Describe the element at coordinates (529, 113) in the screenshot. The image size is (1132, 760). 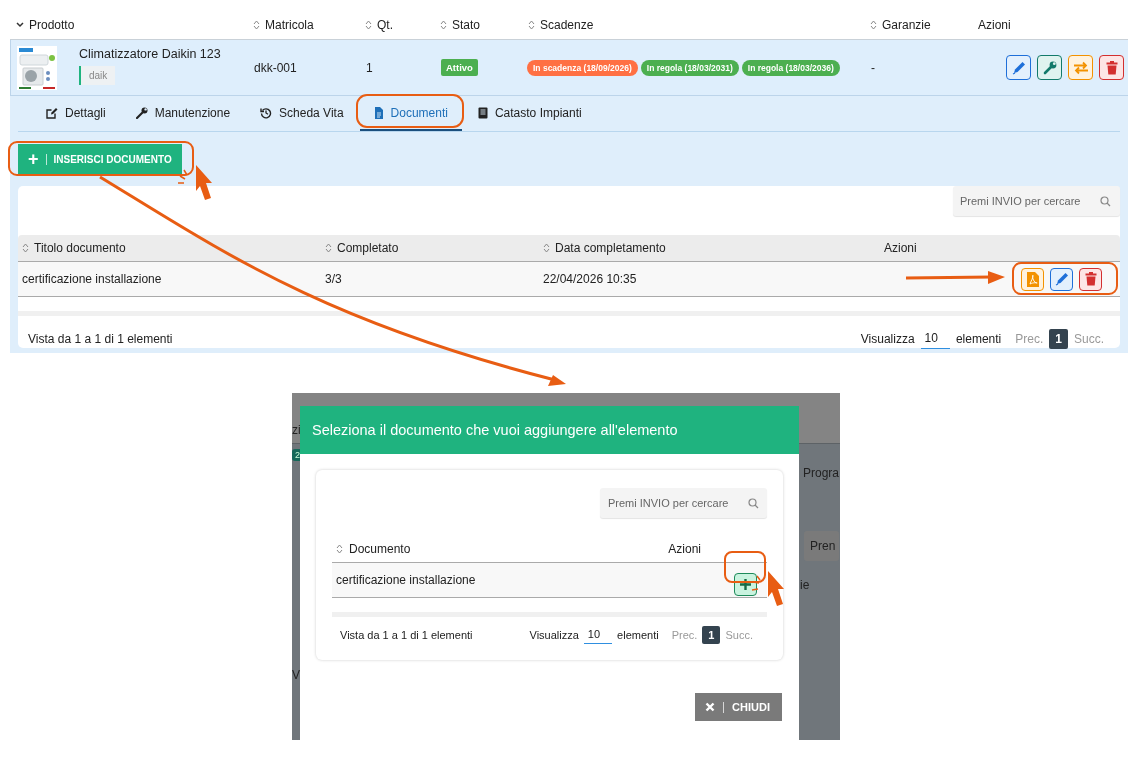
I see `tab: Catasto Impianti` at that location.